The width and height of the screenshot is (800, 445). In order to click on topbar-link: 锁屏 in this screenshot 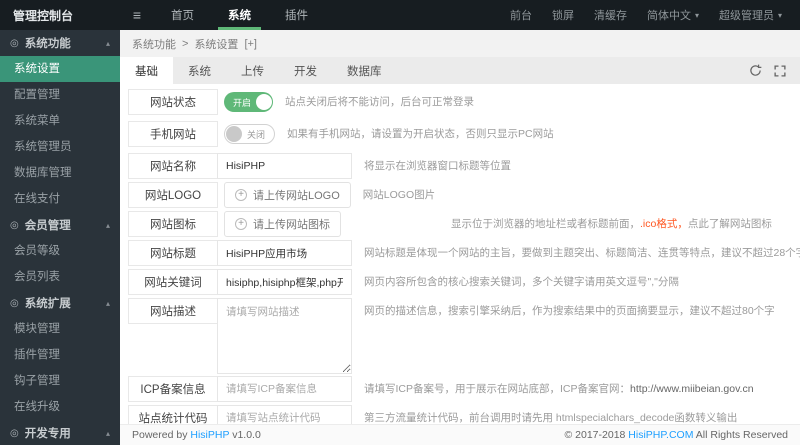, I will do `click(563, 15)`.